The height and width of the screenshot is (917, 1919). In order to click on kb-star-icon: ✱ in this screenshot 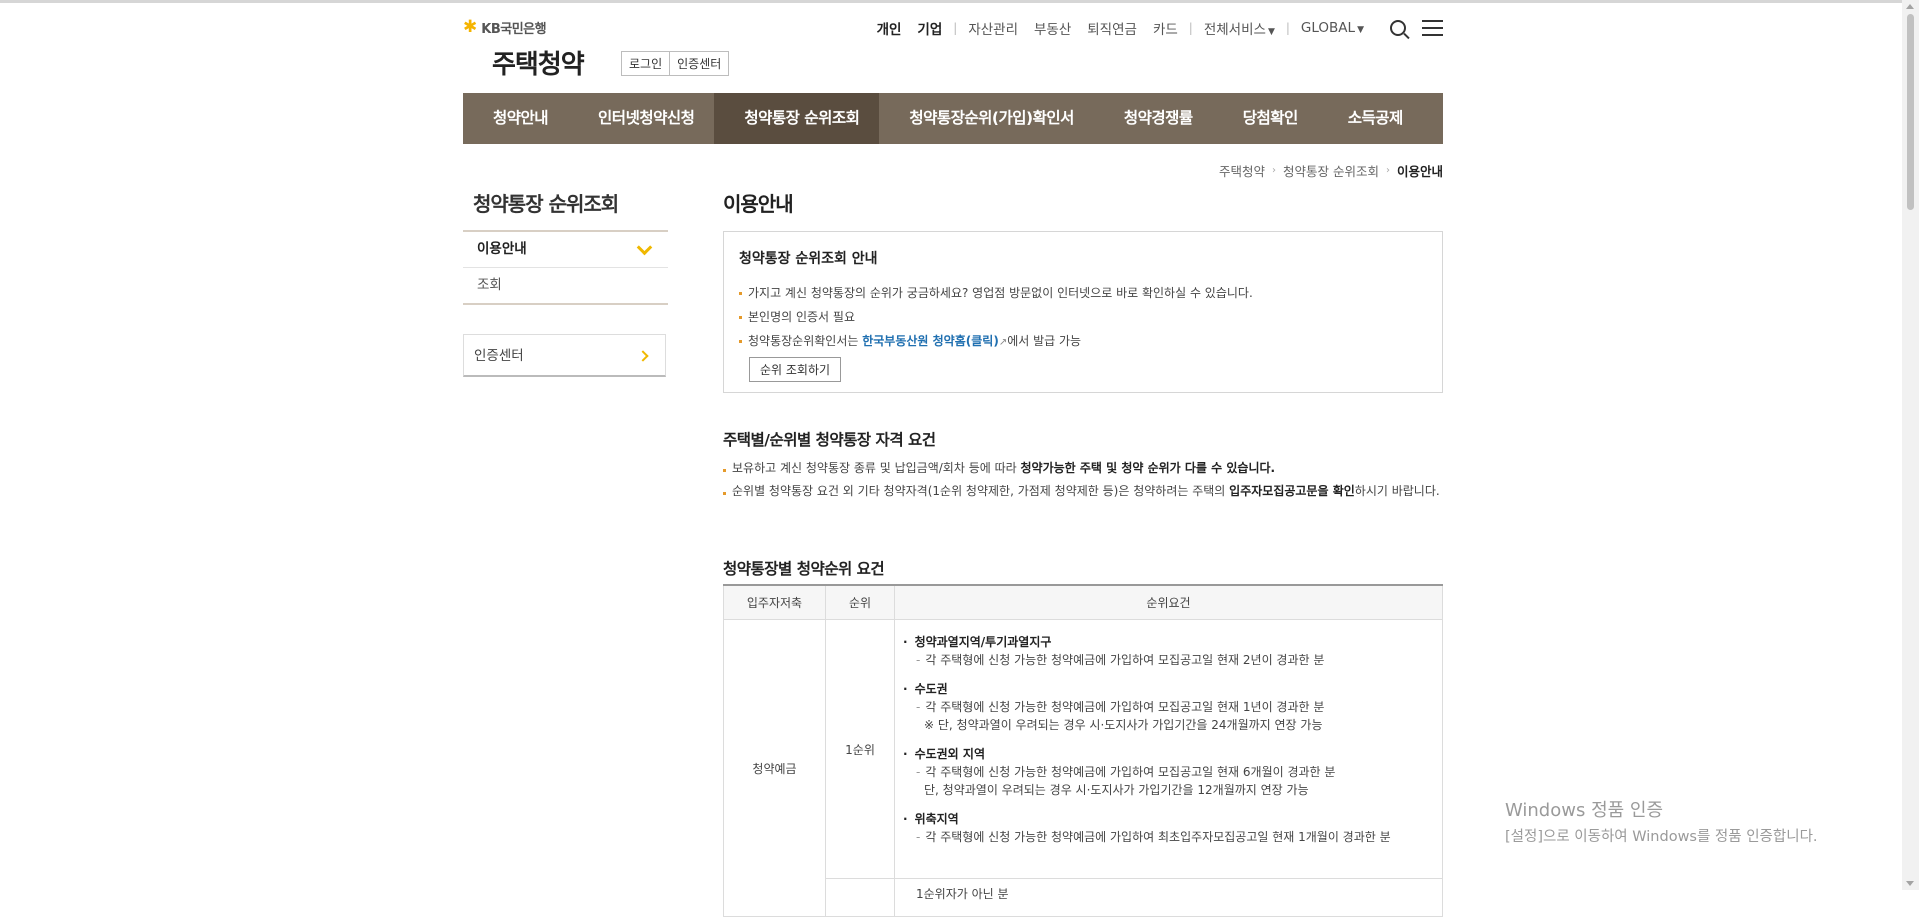, I will do `click(470, 27)`.